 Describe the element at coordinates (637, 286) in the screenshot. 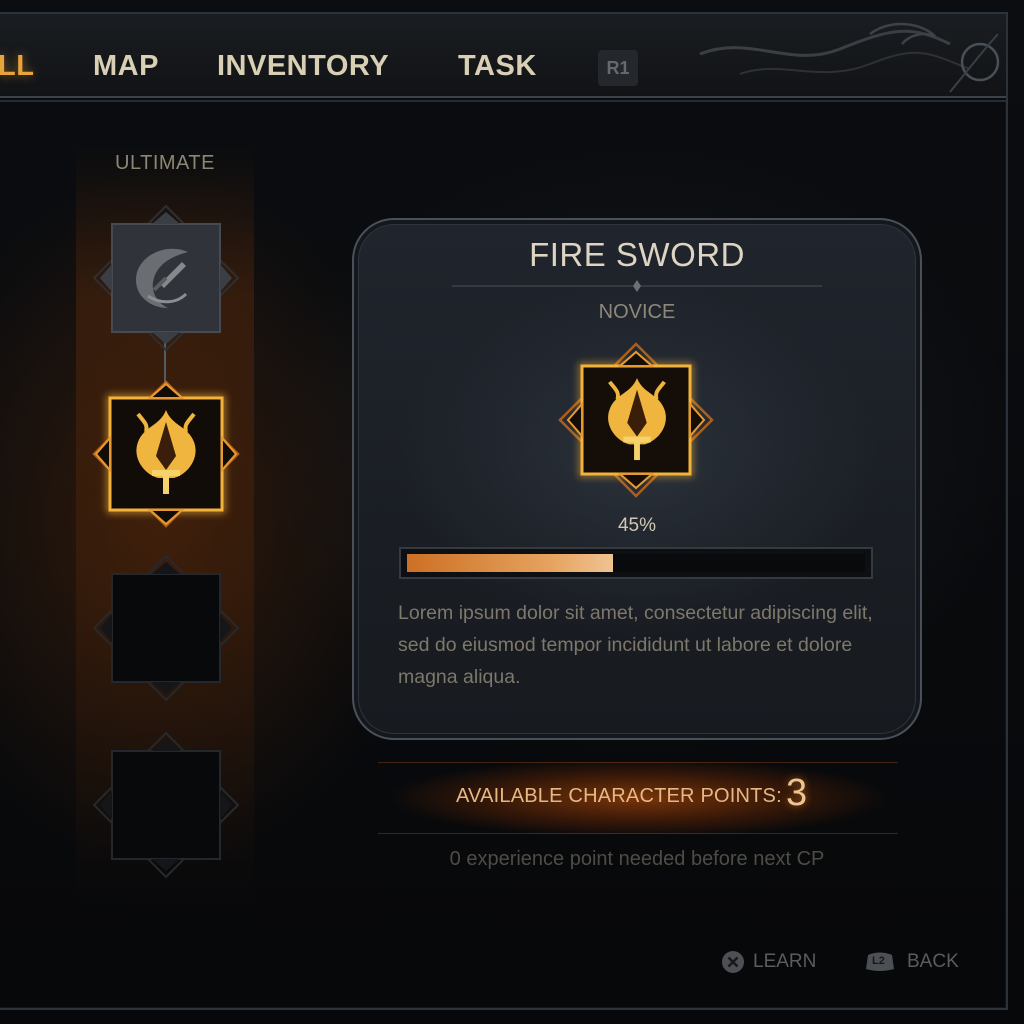

I see `title-divider` at that location.